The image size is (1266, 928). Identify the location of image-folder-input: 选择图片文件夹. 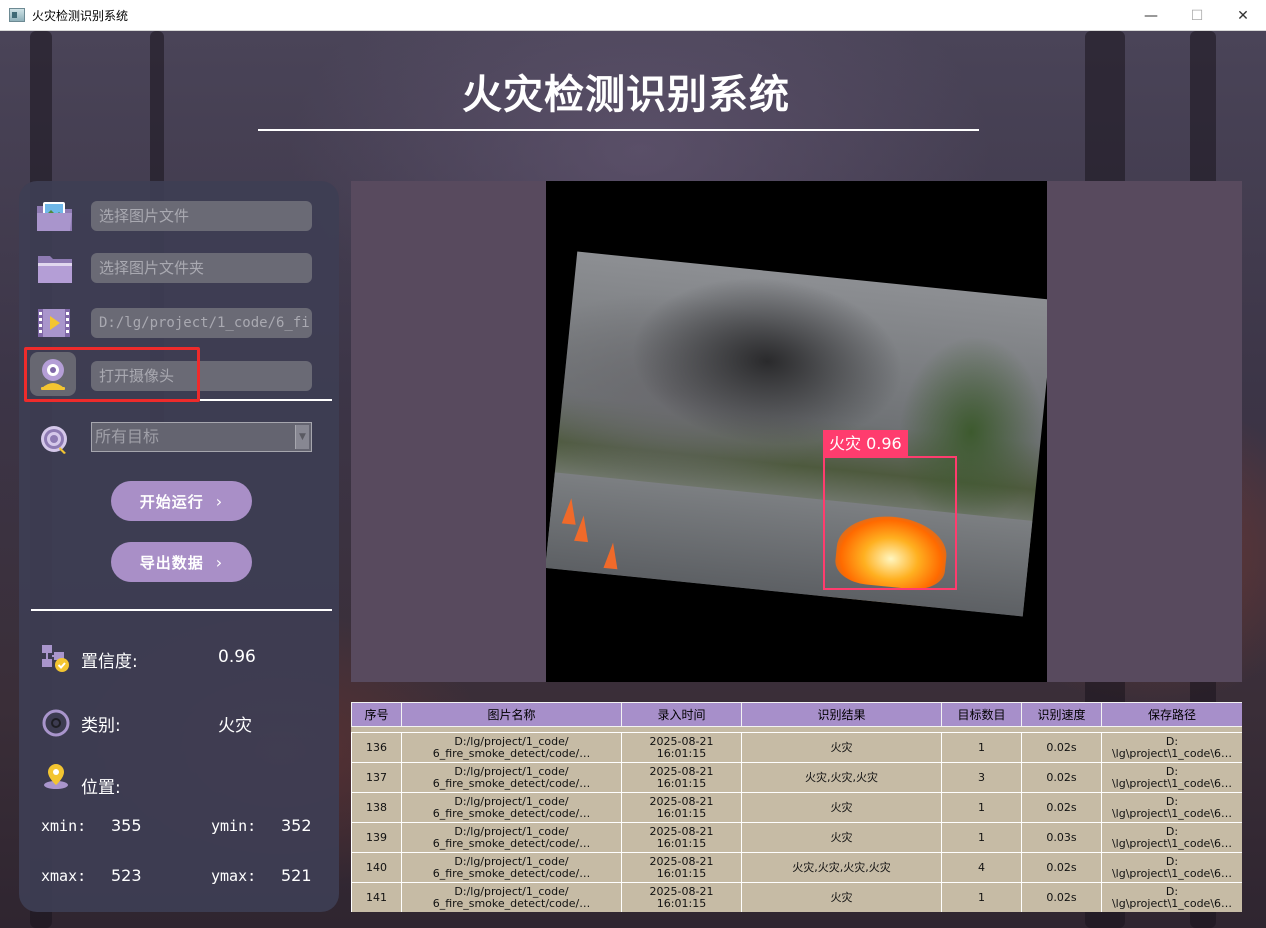
(201, 268).